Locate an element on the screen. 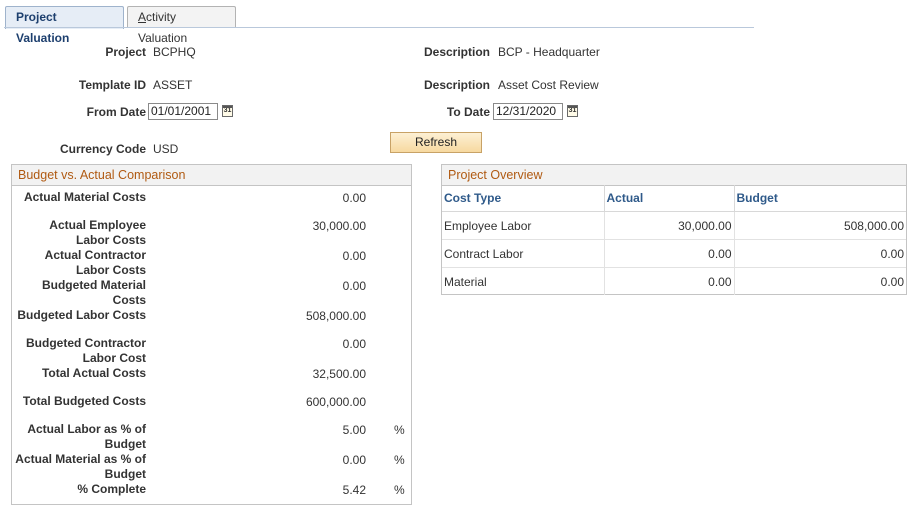  refresh-button: Refresh is located at coordinates (436, 142).